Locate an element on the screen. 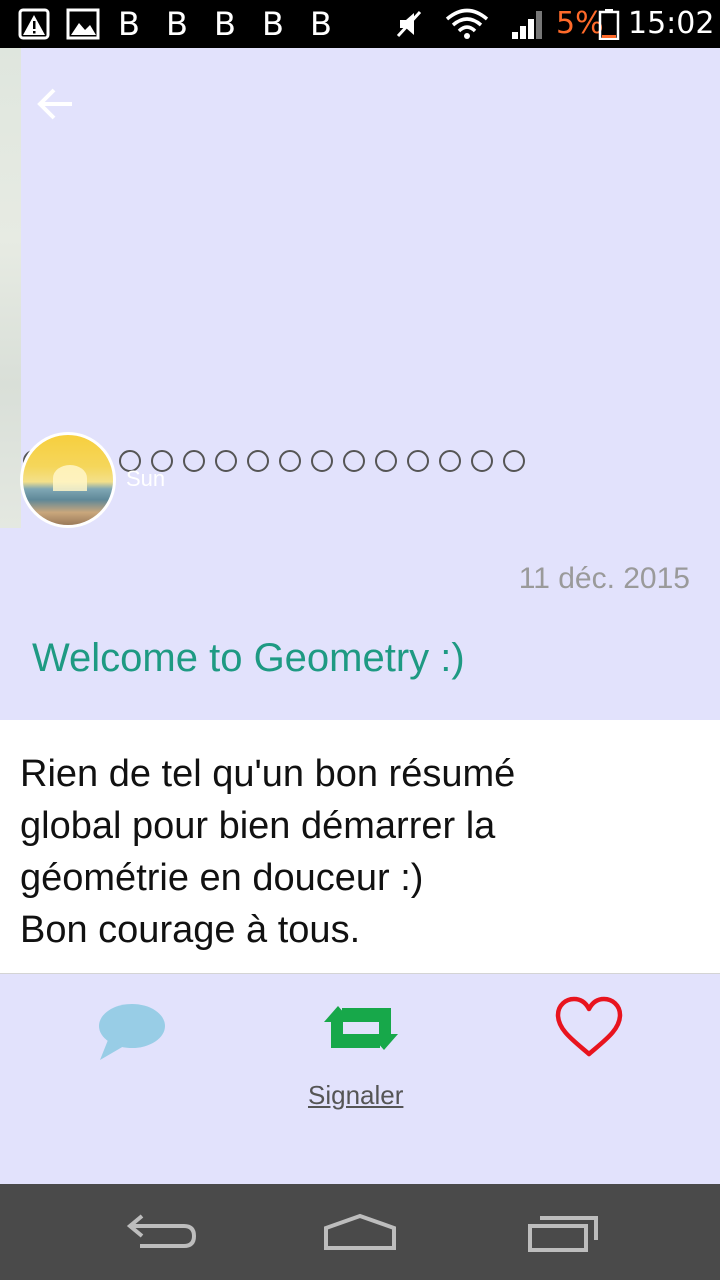  battery-icon is located at coordinates (609, 24).